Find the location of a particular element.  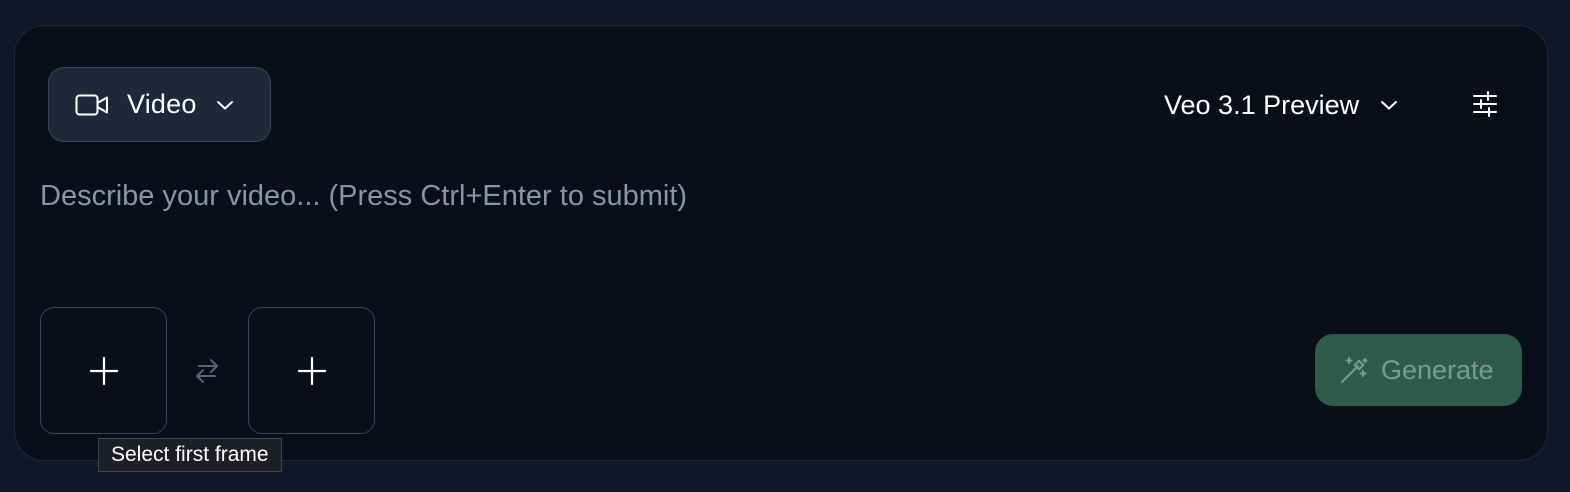

mode-label: Video is located at coordinates (162, 104).